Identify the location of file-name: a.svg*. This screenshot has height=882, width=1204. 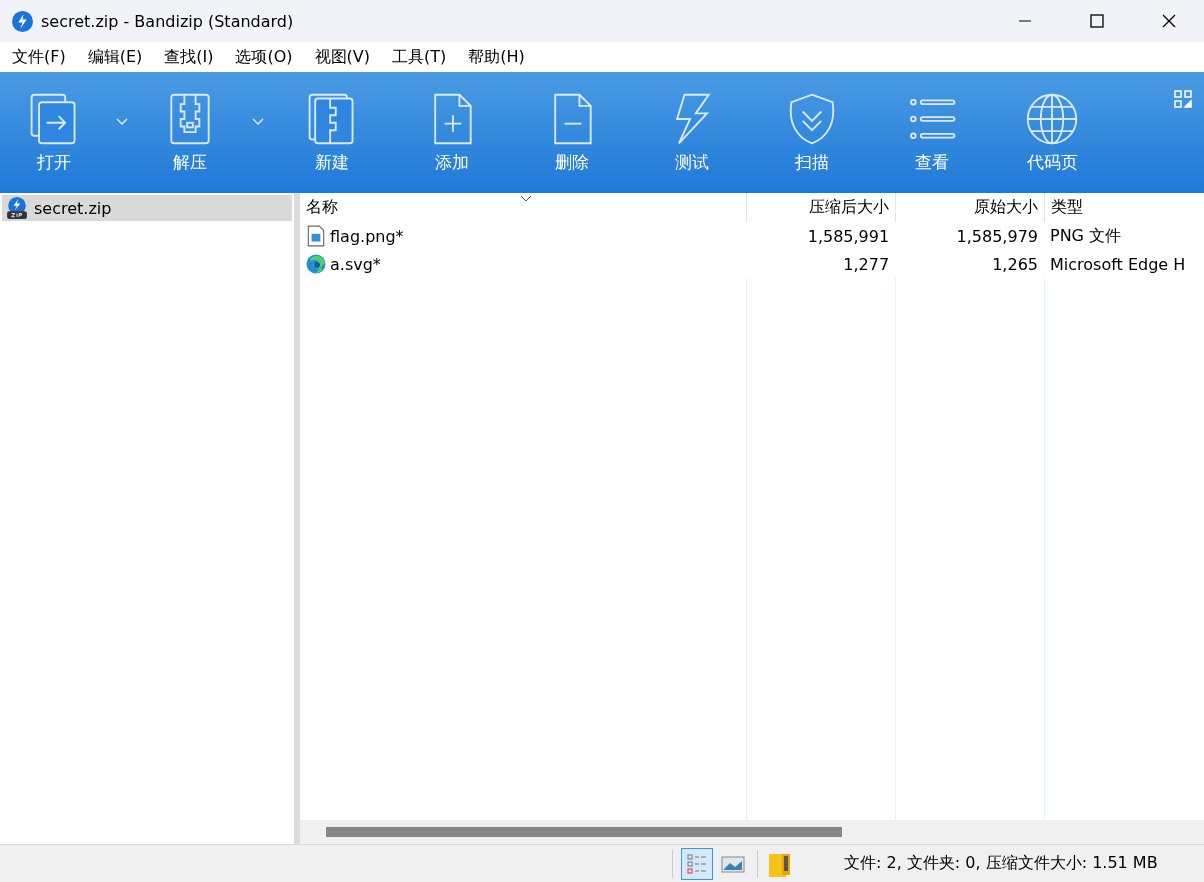
(355, 264).